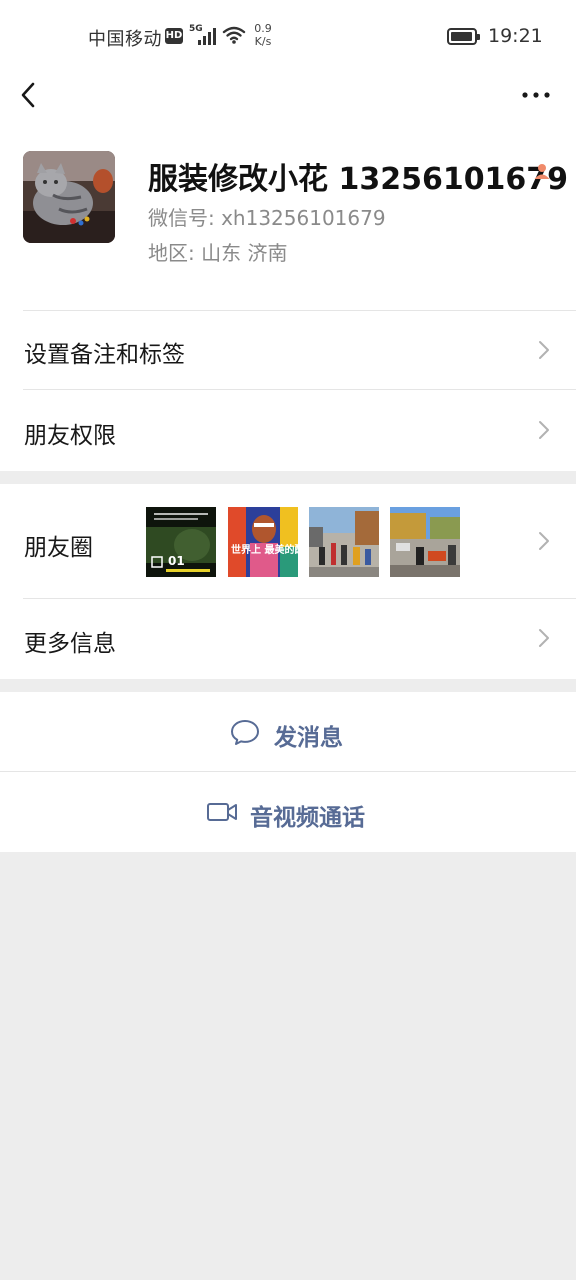 This screenshot has width=576, height=1280. What do you see at coordinates (208, 36) in the screenshot?
I see `signal-icon` at bounding box center [208, 36].